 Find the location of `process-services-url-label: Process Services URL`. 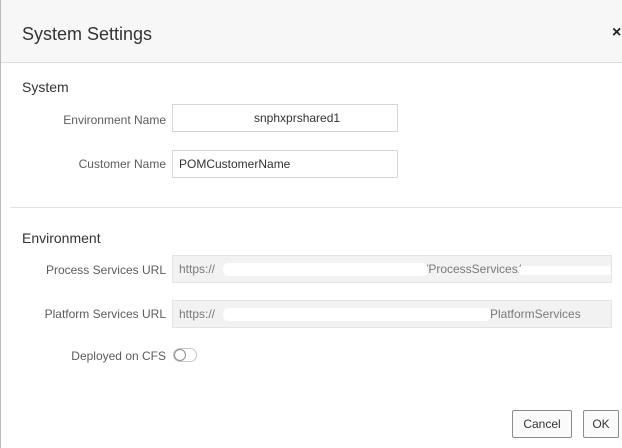

process-services-url-label: Process Services URL is located at coordinates (105, 270).